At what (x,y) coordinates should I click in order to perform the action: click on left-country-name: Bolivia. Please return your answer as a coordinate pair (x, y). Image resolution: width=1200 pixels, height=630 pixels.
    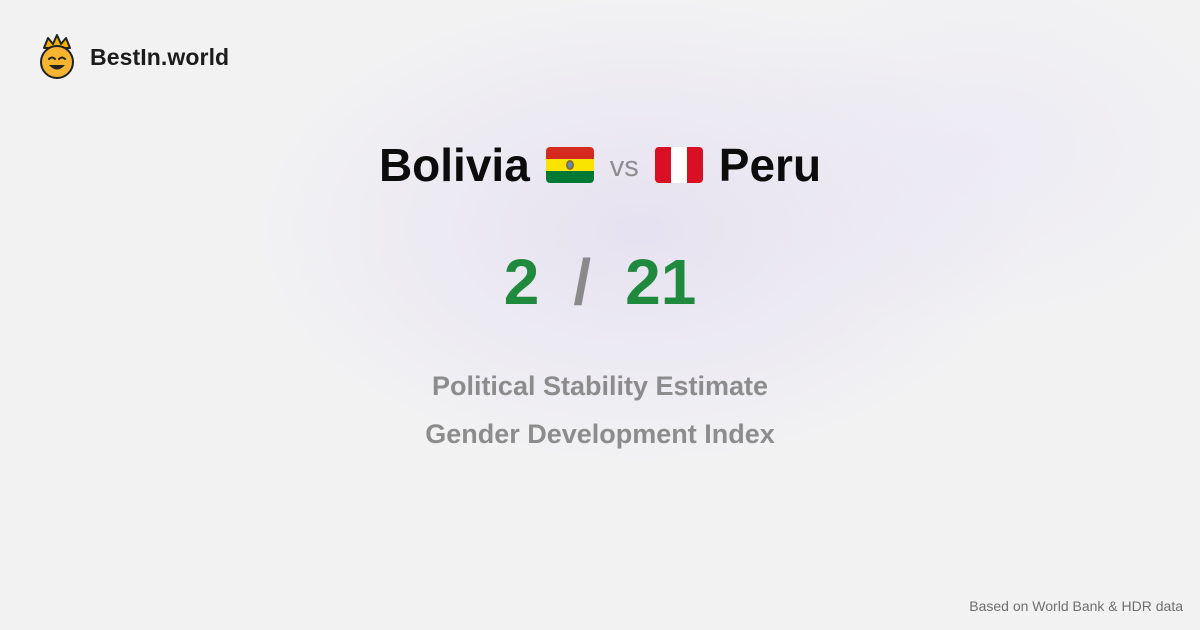
    Looking at the image, I should click on (454, 165).